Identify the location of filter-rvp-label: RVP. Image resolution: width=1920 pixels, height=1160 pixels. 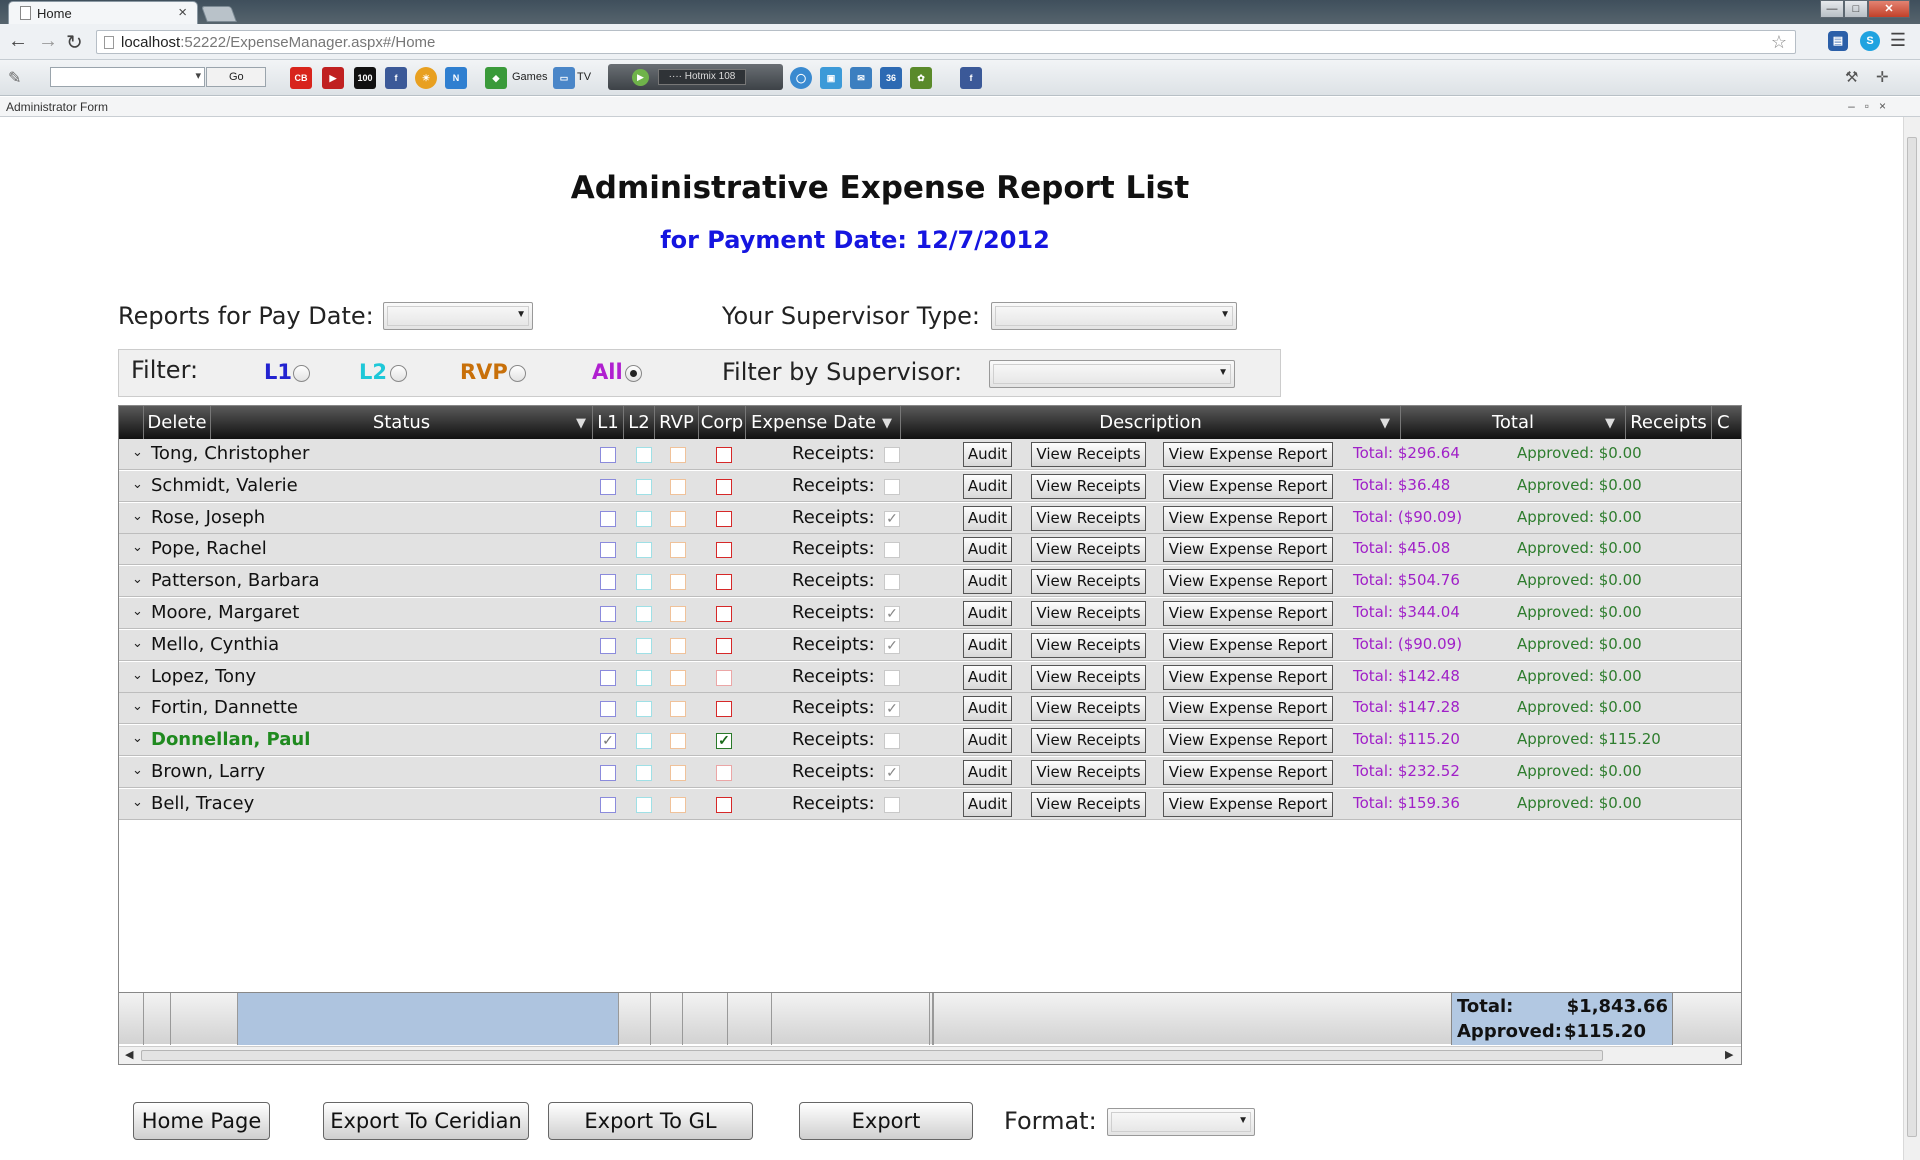
(484, 372).